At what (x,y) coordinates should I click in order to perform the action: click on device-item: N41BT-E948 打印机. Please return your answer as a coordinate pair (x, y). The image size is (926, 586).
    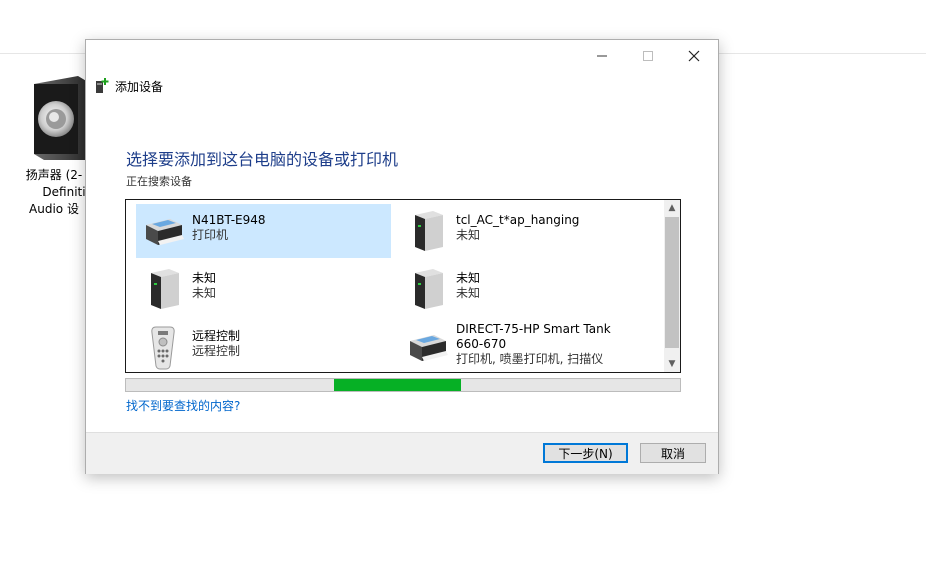
    Looking at the image, I should click on (263, 231).